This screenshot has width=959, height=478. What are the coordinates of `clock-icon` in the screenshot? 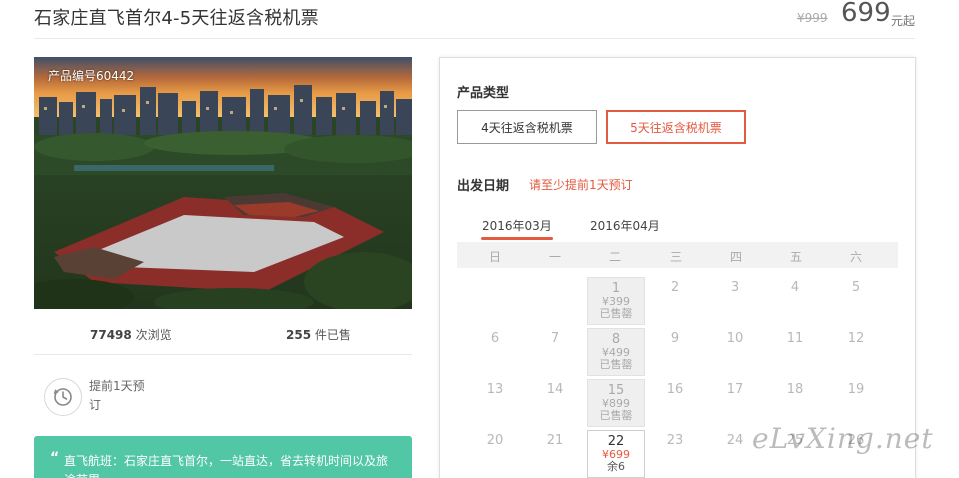 It's located at (63, 397).